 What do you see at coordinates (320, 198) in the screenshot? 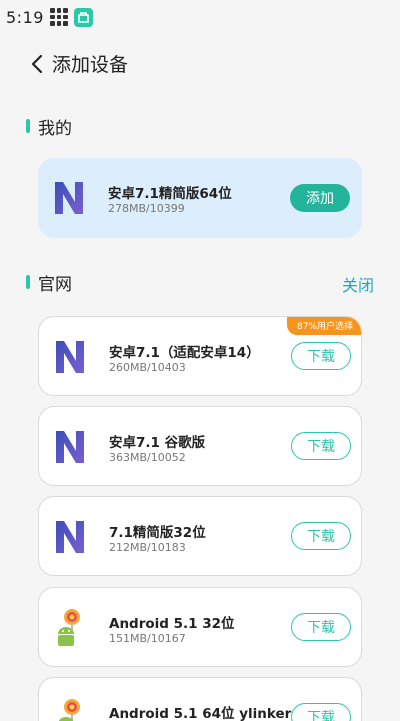
I see `add-button: 添加` at bounding box center [320, 198].